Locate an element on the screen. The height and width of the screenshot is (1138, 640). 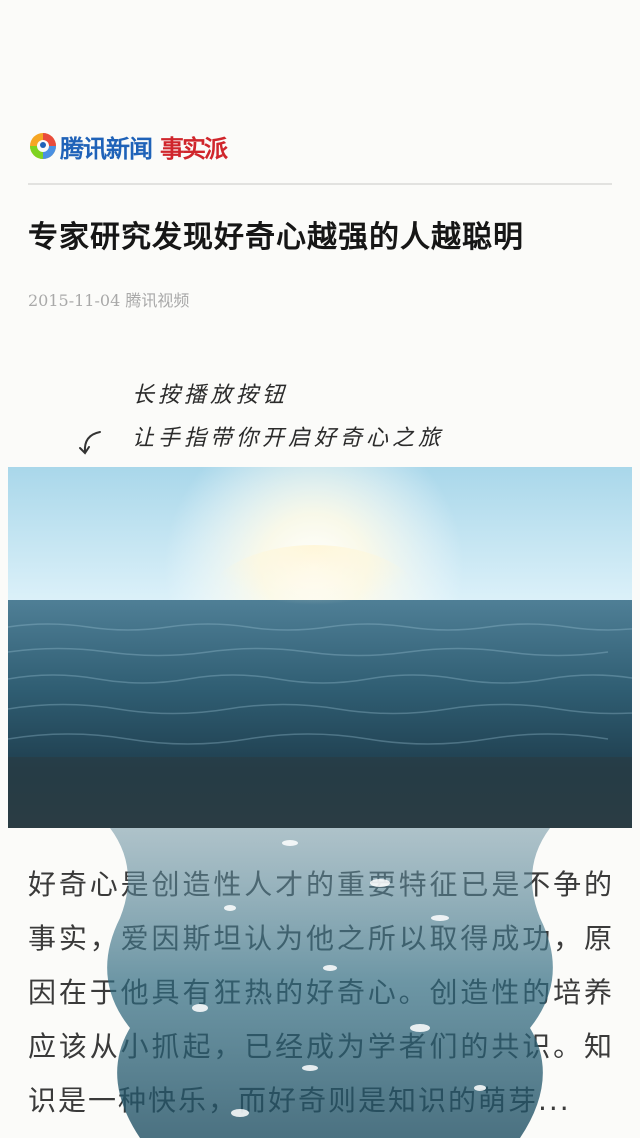
header: 腾讯新闻 事实派 is located at coordinates (128, 146).